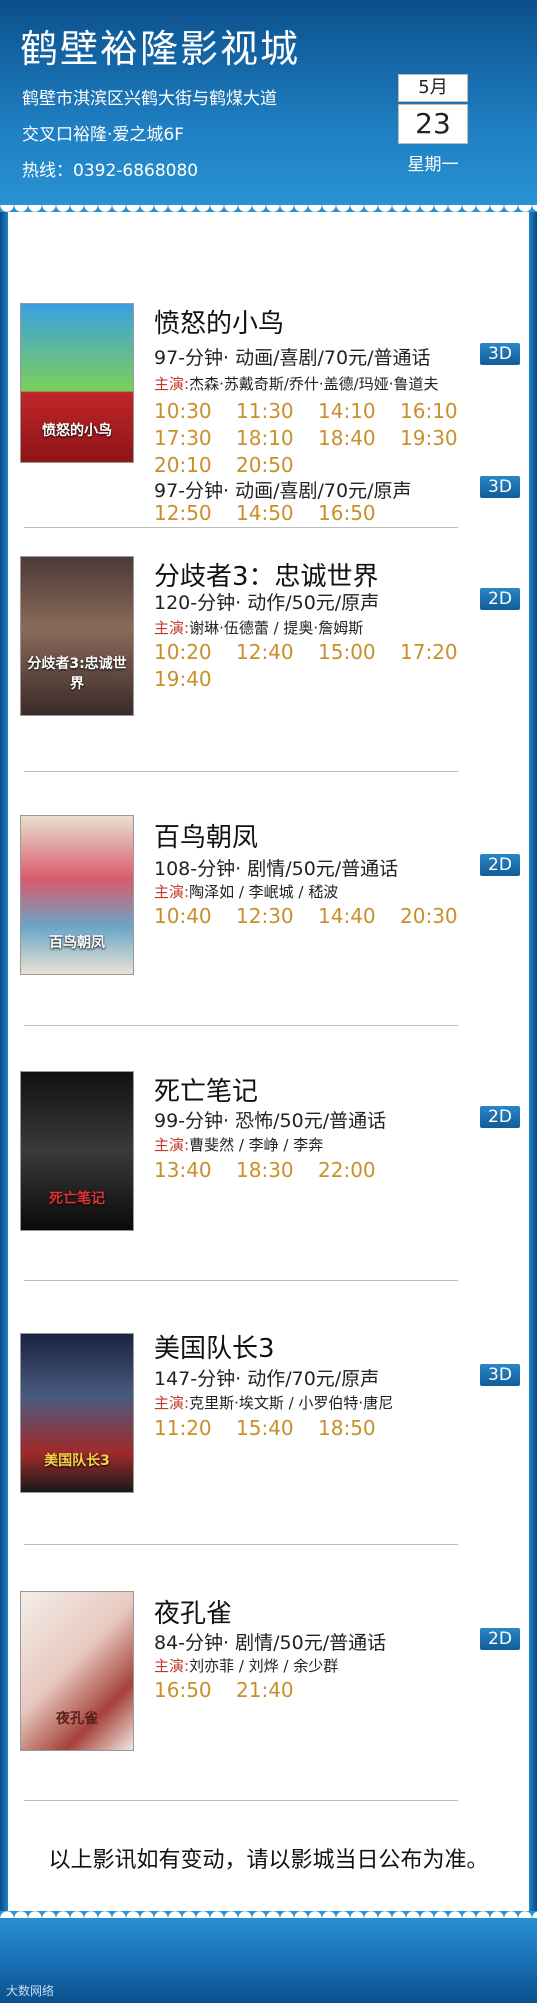 The image size is (537, 2003). I want to click on showtime: 15:00, so click(359, 652).